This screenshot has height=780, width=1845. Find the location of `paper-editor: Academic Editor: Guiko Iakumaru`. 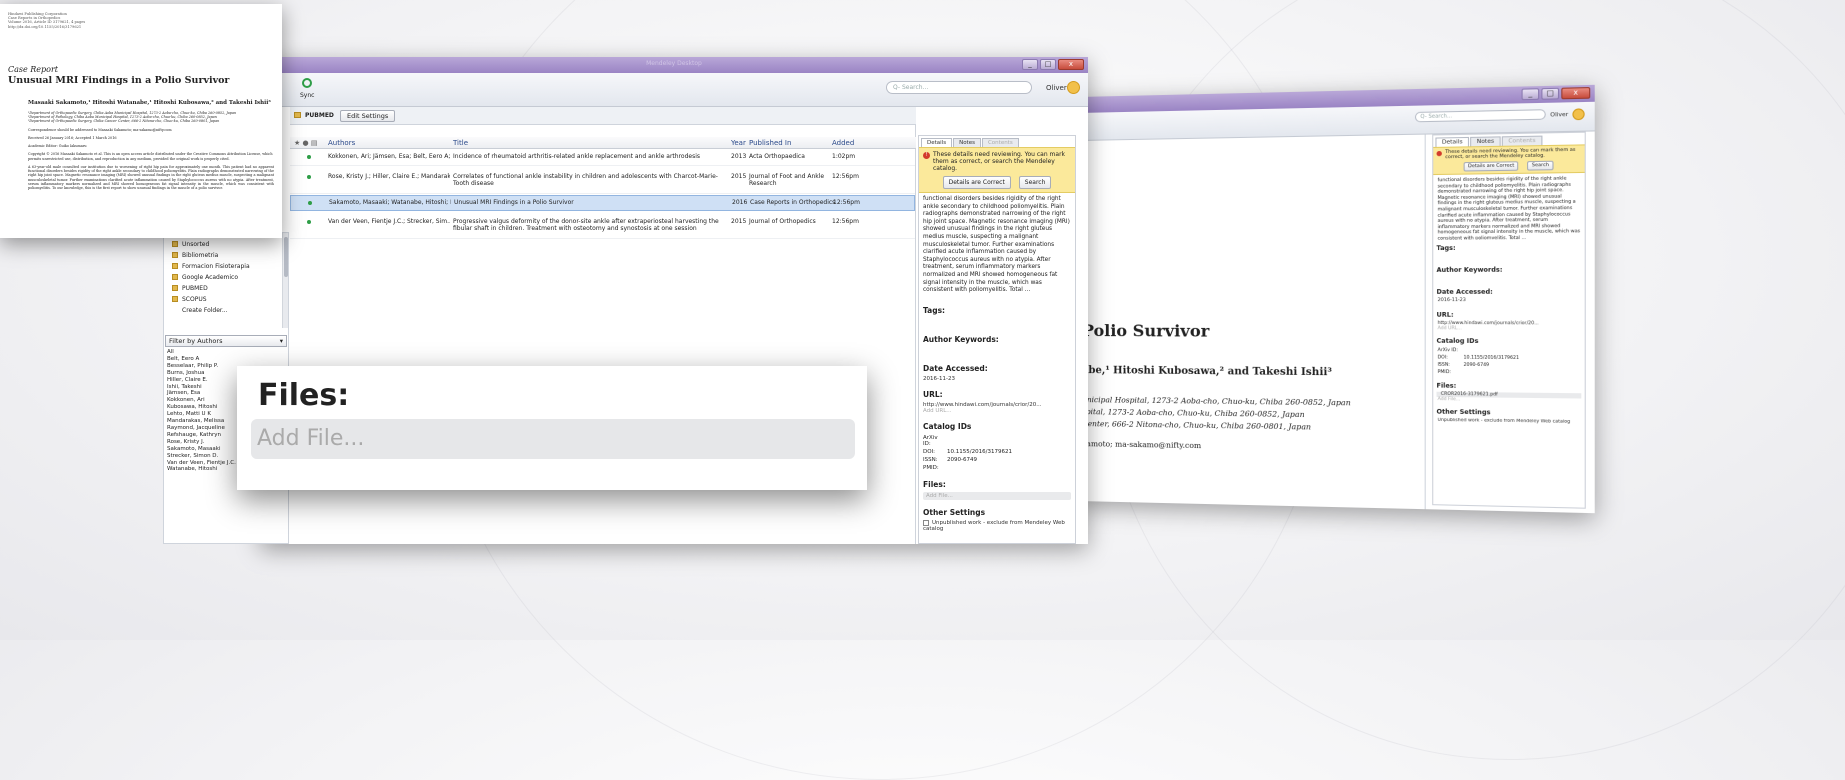

paper-editor: Academic Editor: Guiko Iakumaru is located at coordinates (57, 146).